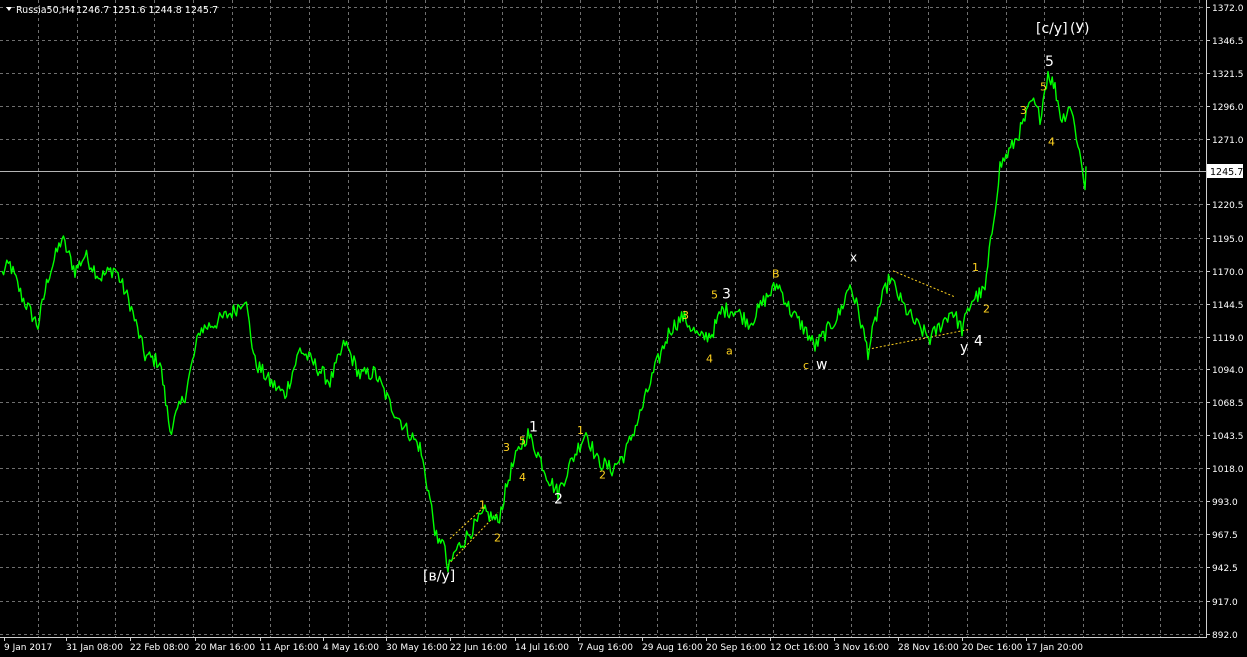 The height and width of the screenshot is (657, 1247). I want to click on time-tick-label: 11 Apr 16:00, so click(289, 648).